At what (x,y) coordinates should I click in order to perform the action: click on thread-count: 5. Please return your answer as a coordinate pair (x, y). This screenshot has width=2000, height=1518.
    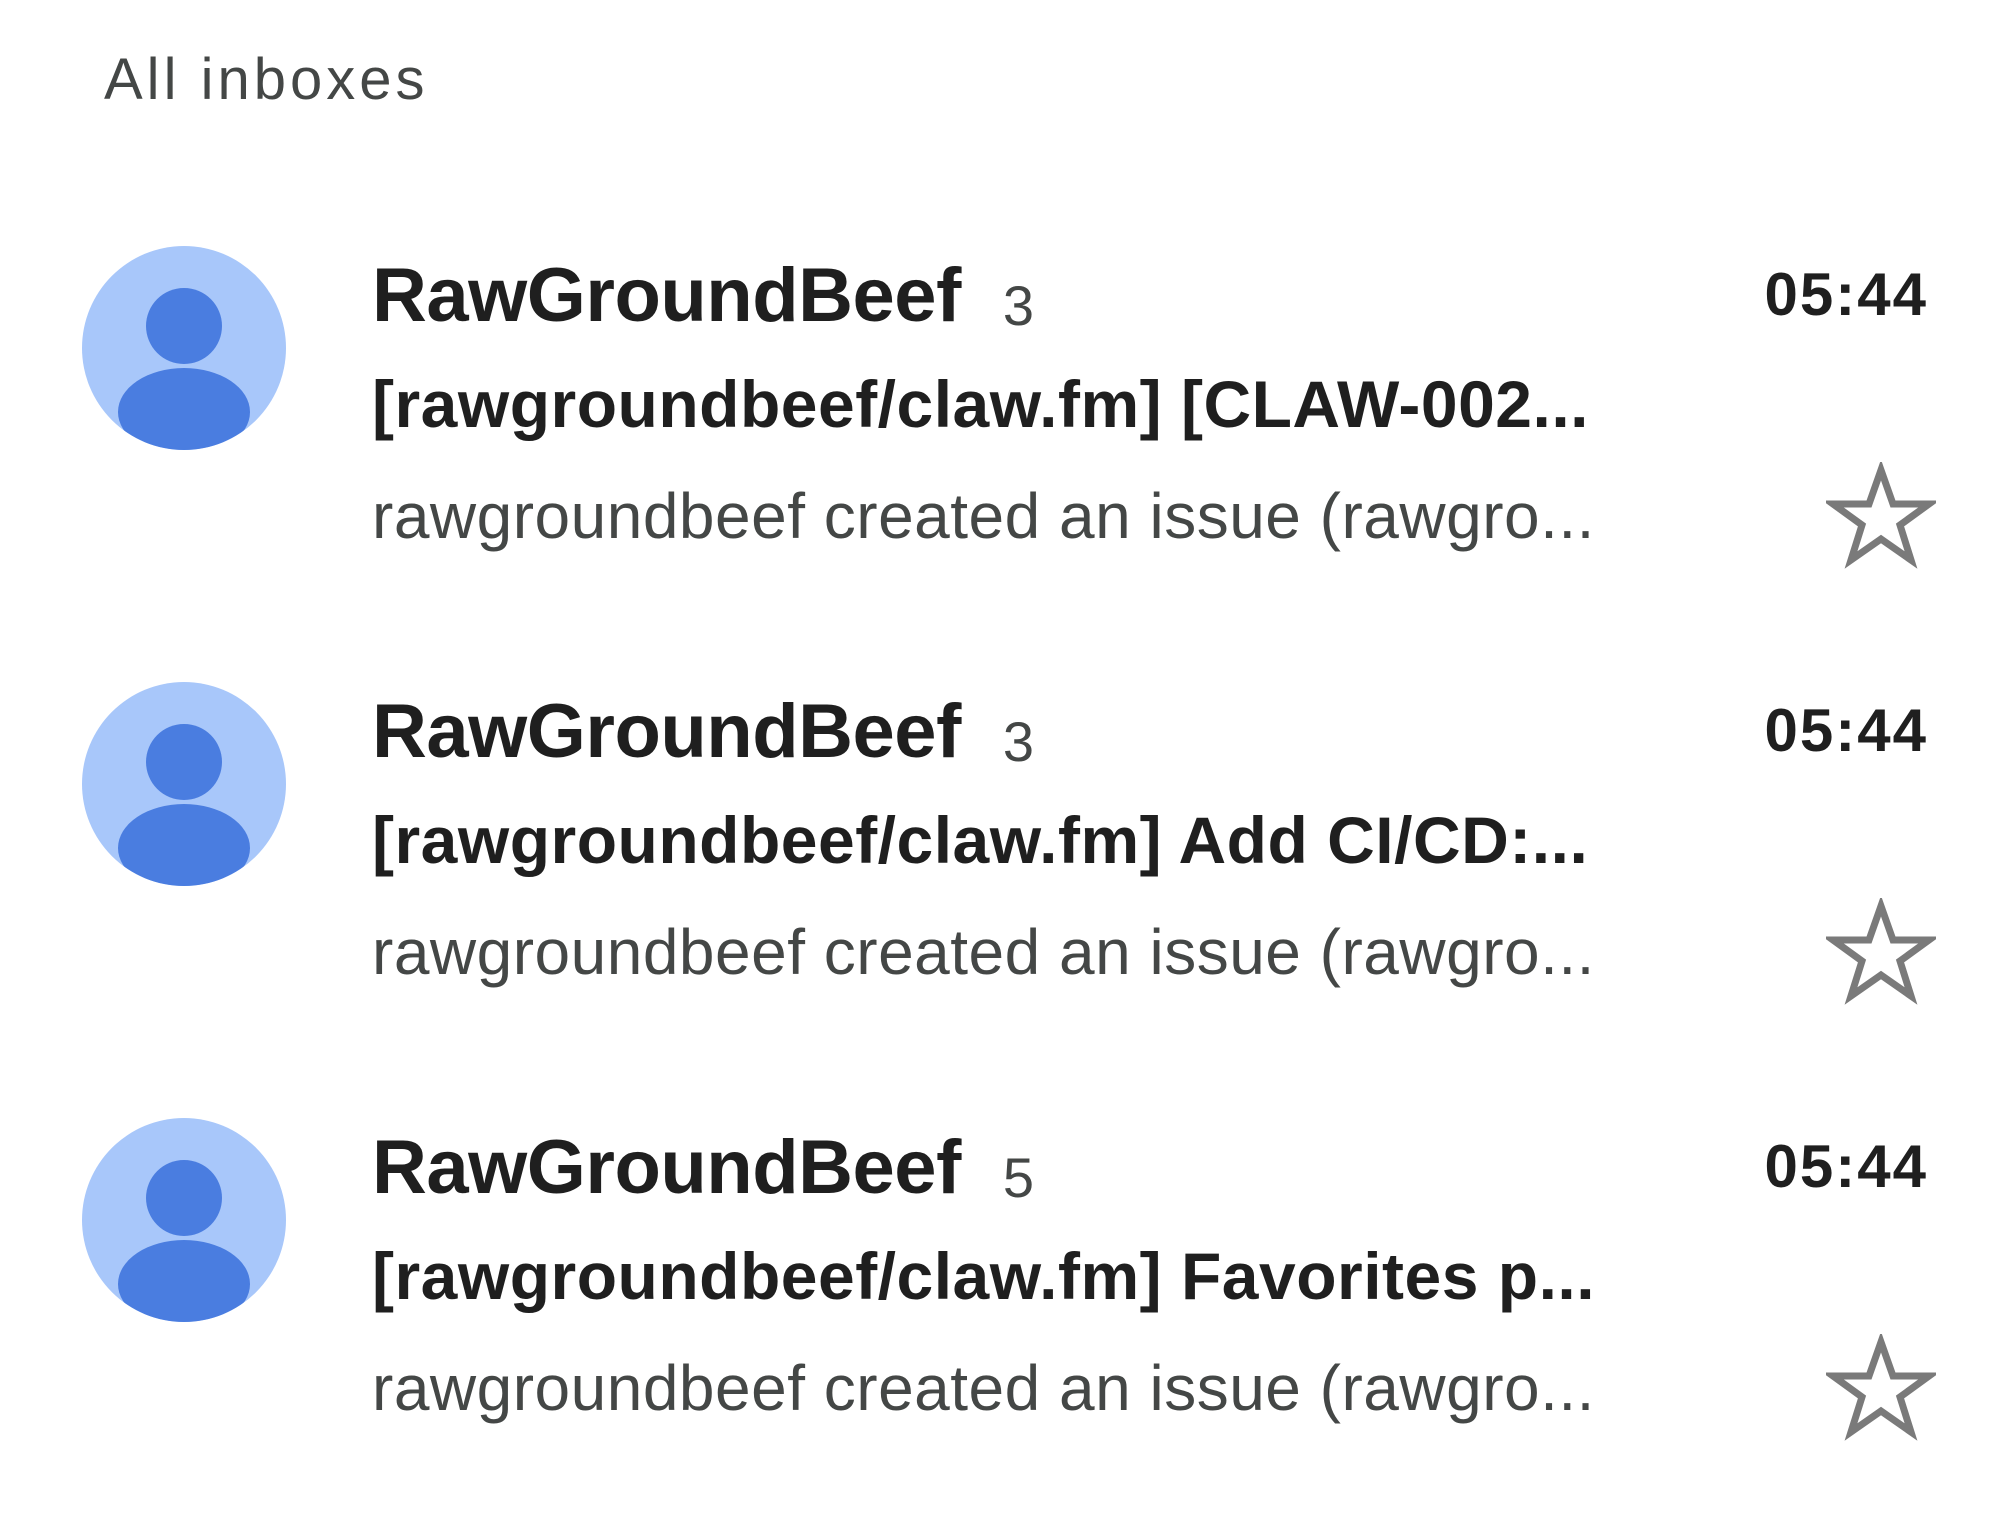
    Looking at the image, I should click on (1018, 1177).